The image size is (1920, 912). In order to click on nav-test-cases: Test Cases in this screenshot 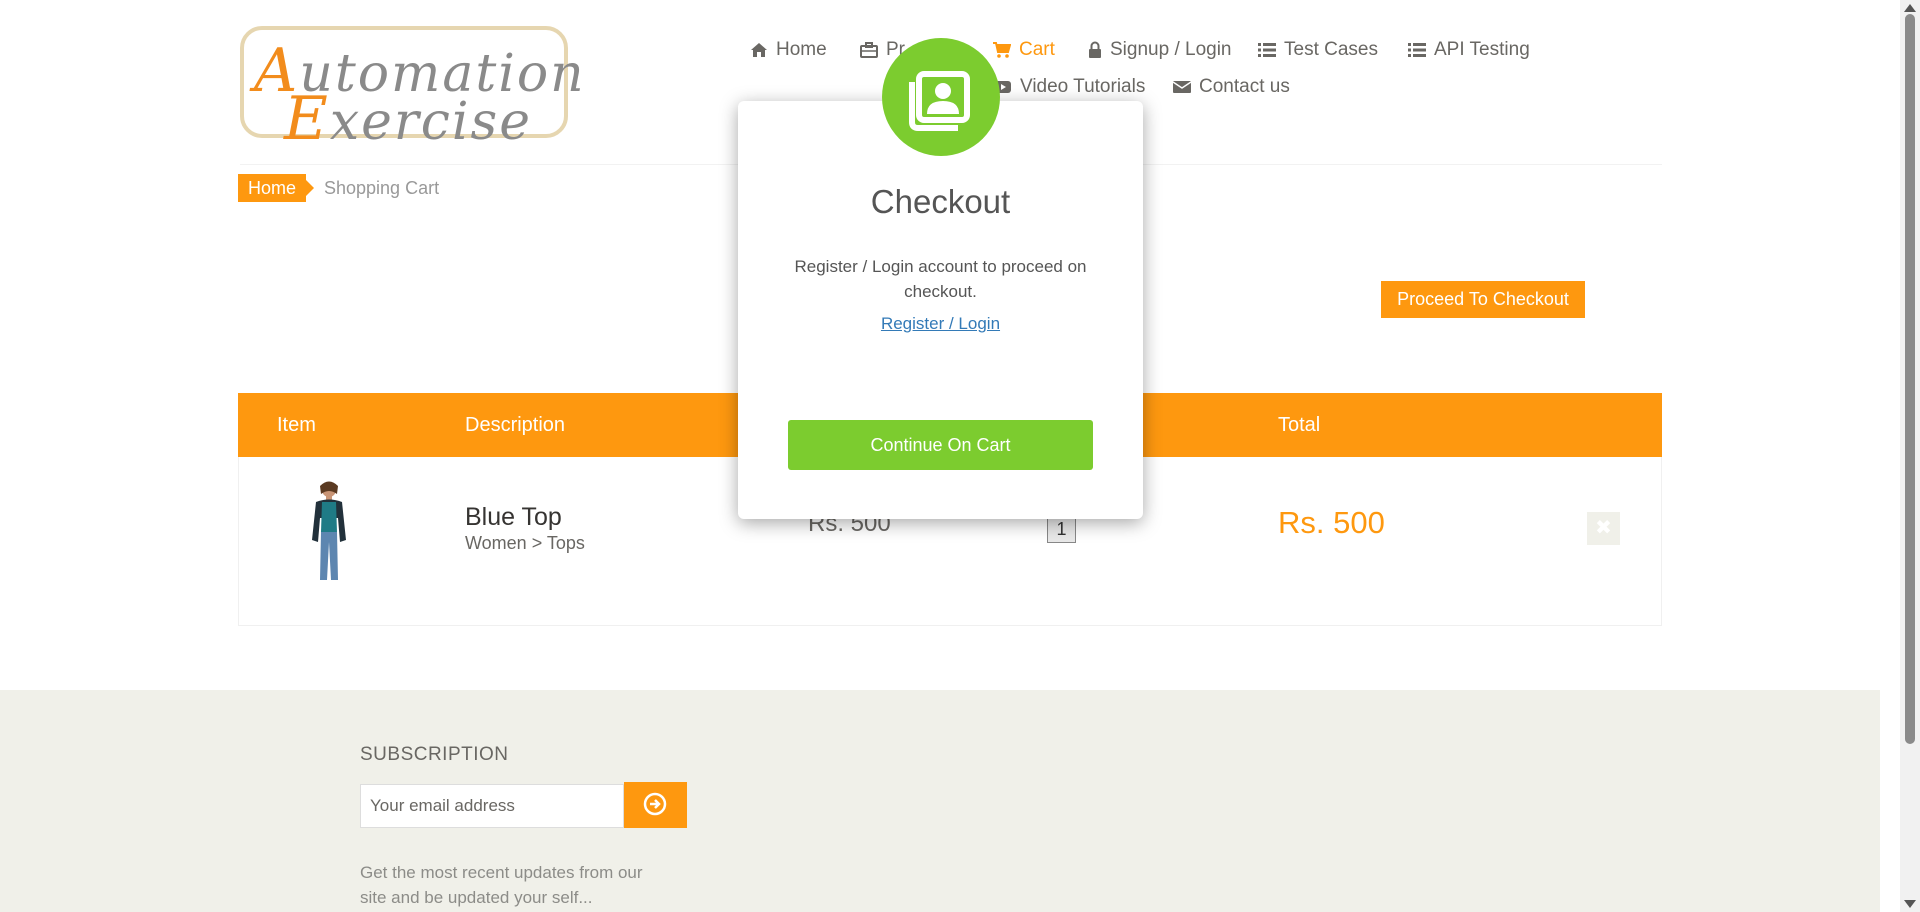, I will do `click(1318, 50)`.